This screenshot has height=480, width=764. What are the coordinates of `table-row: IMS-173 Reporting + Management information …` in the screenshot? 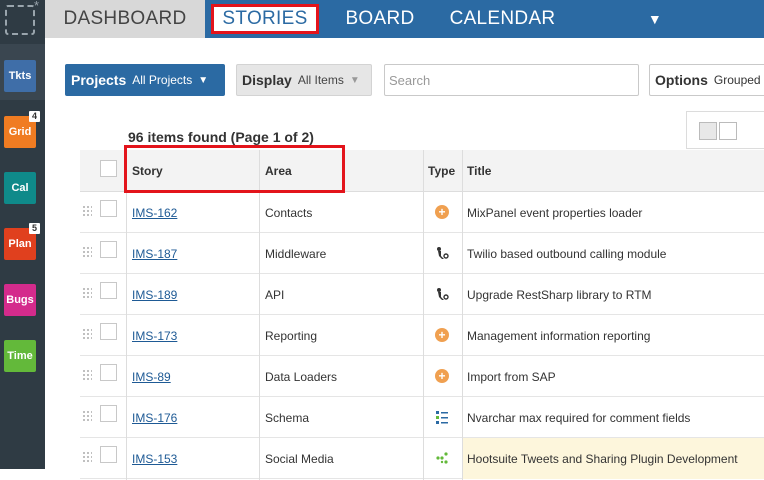 It's located at (422, 335).